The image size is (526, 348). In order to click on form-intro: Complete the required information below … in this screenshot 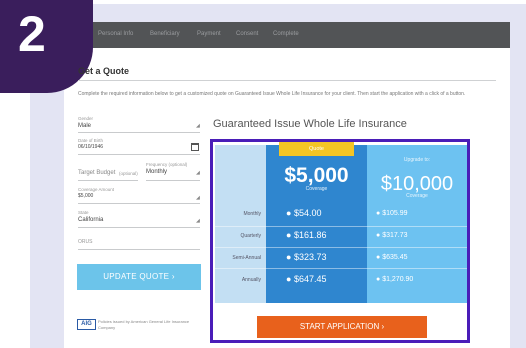, I will do `click(272, 94)`.